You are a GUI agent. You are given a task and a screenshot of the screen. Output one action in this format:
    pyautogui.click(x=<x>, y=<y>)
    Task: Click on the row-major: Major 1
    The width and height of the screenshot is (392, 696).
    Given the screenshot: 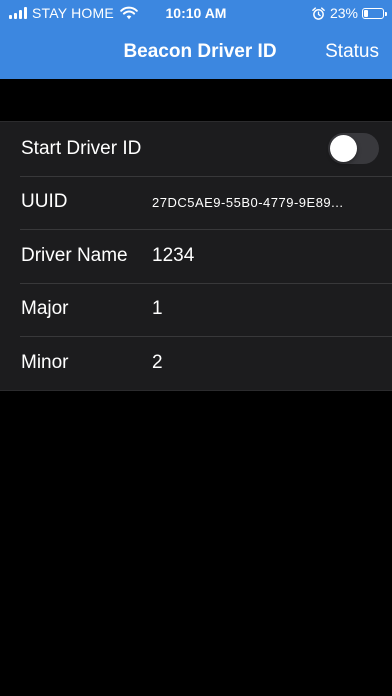 What is the action you would take?
    pyautogui.click(x=196, y=309)
    